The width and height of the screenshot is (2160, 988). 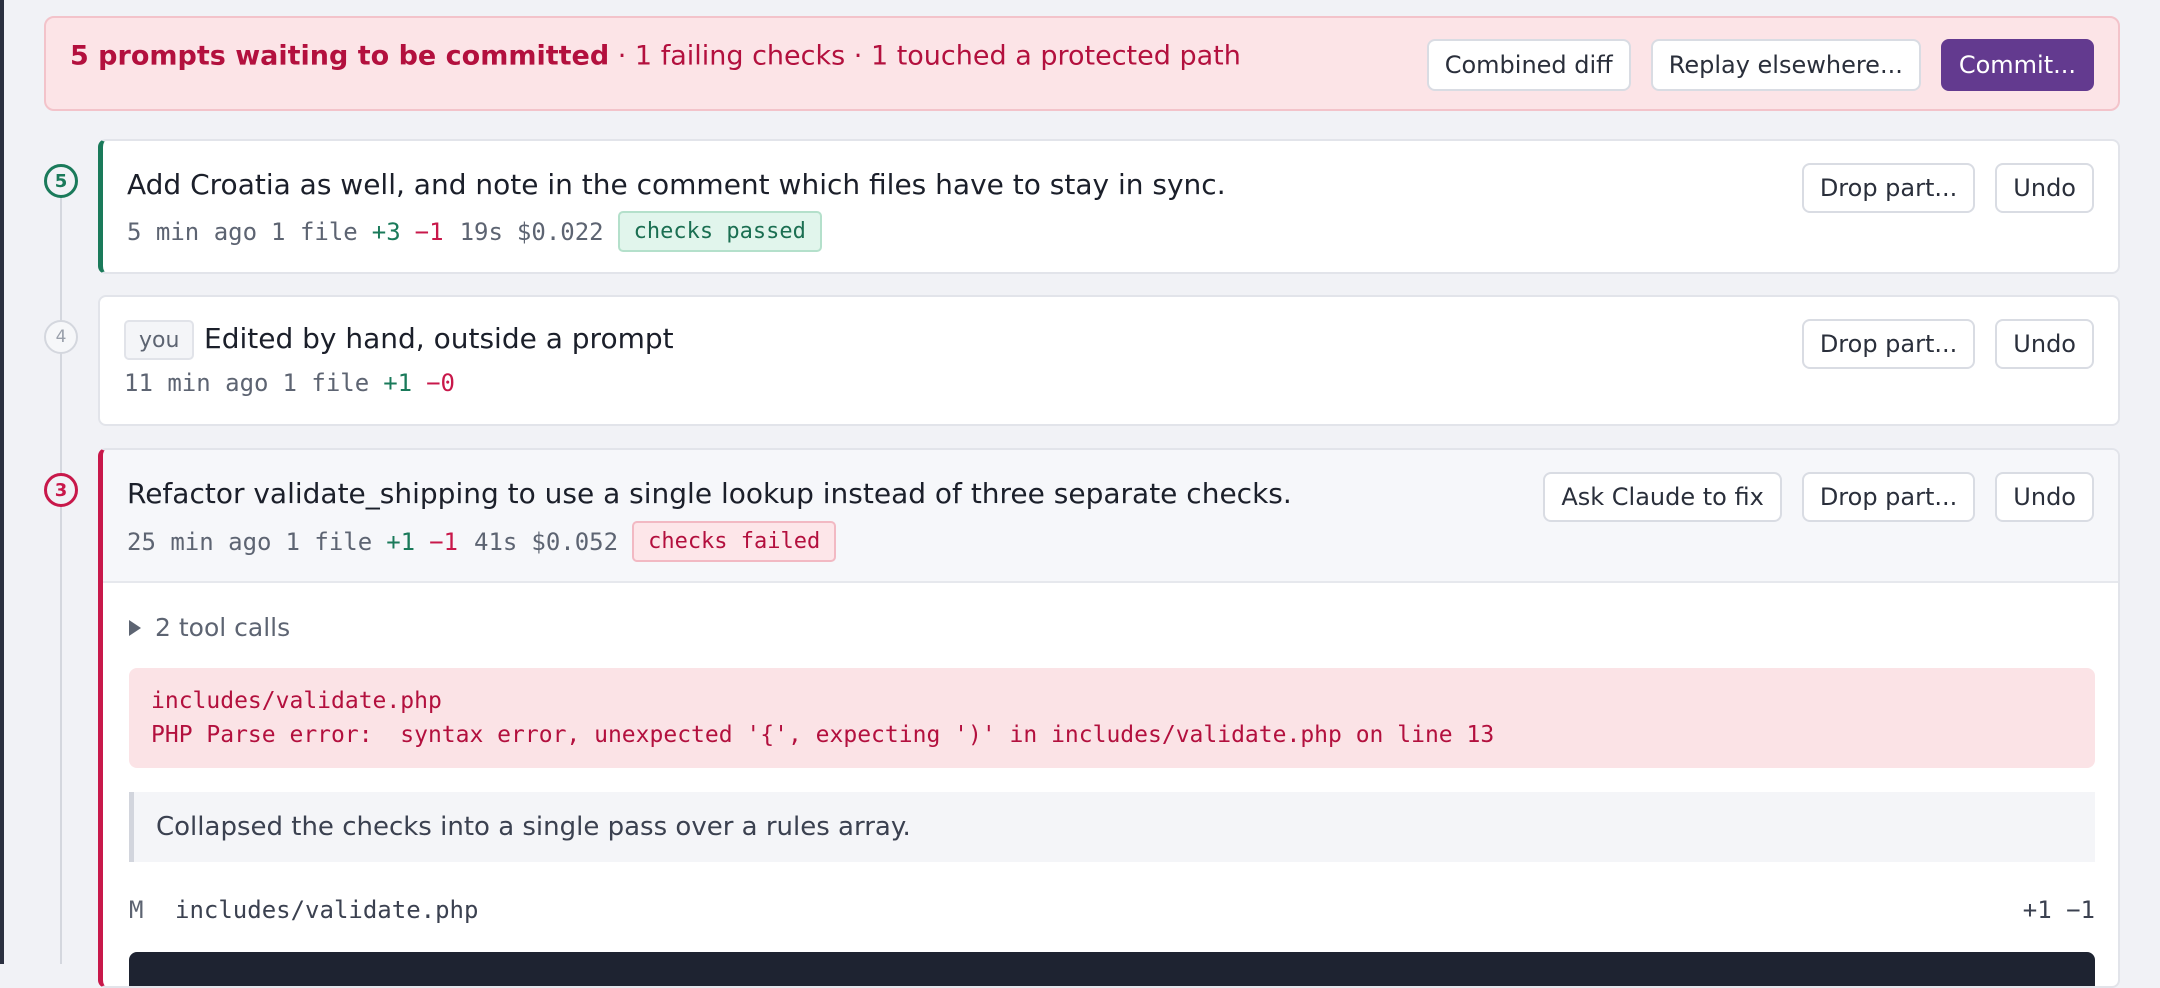 What do you see at coordinates (560, 231) in the screenshot?
I see `prompt-cost: $0.022` at bounding box center [560, 231].